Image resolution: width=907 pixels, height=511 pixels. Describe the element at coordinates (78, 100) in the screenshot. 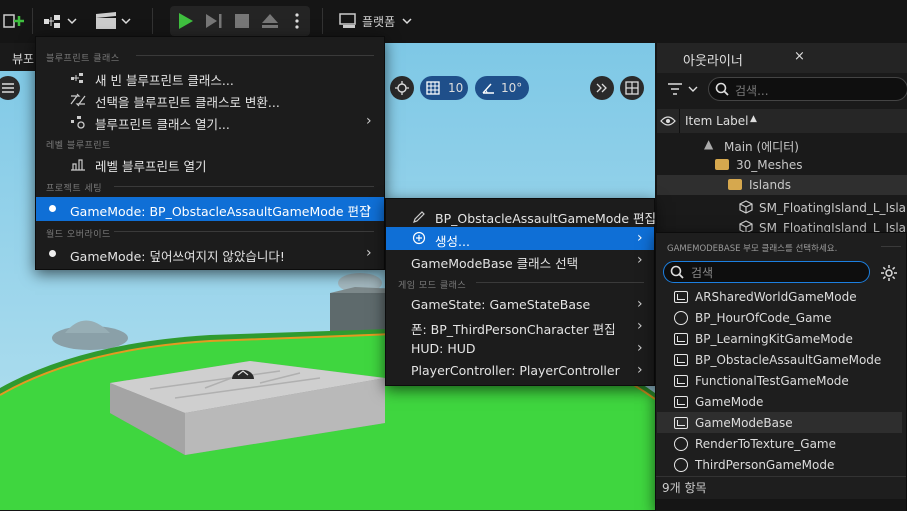

I see `convert-icon` at that location.